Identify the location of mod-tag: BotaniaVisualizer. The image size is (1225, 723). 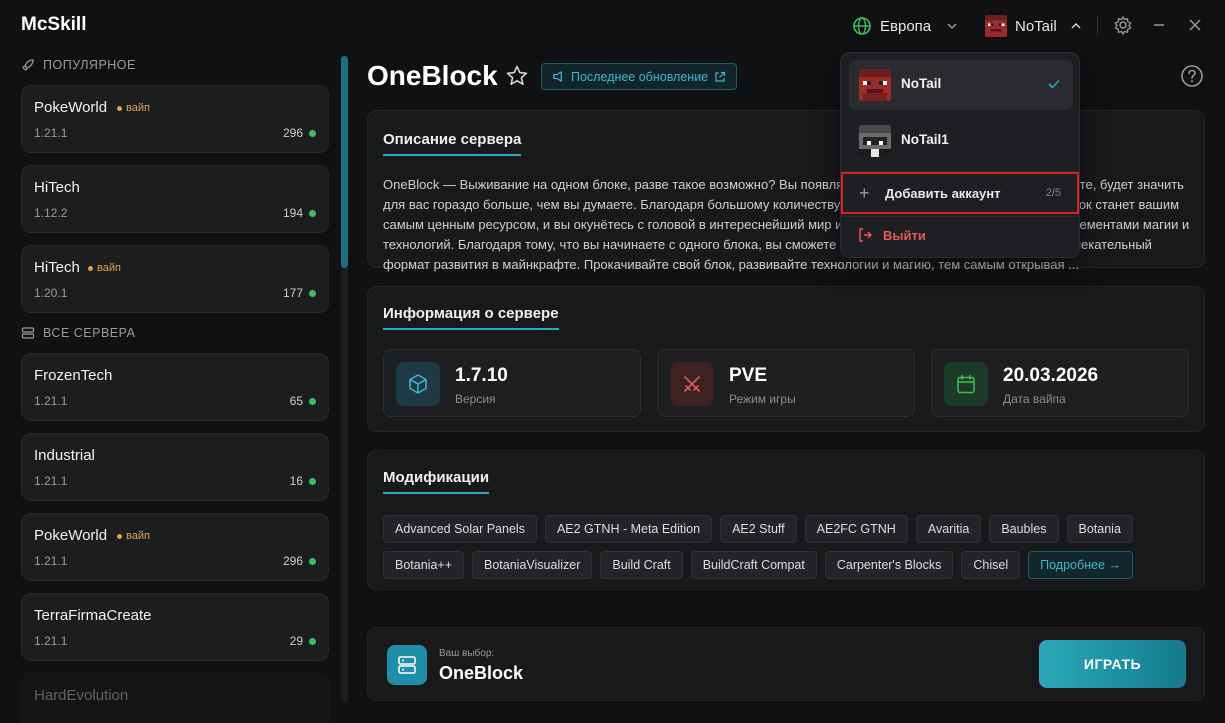
(532, 565).